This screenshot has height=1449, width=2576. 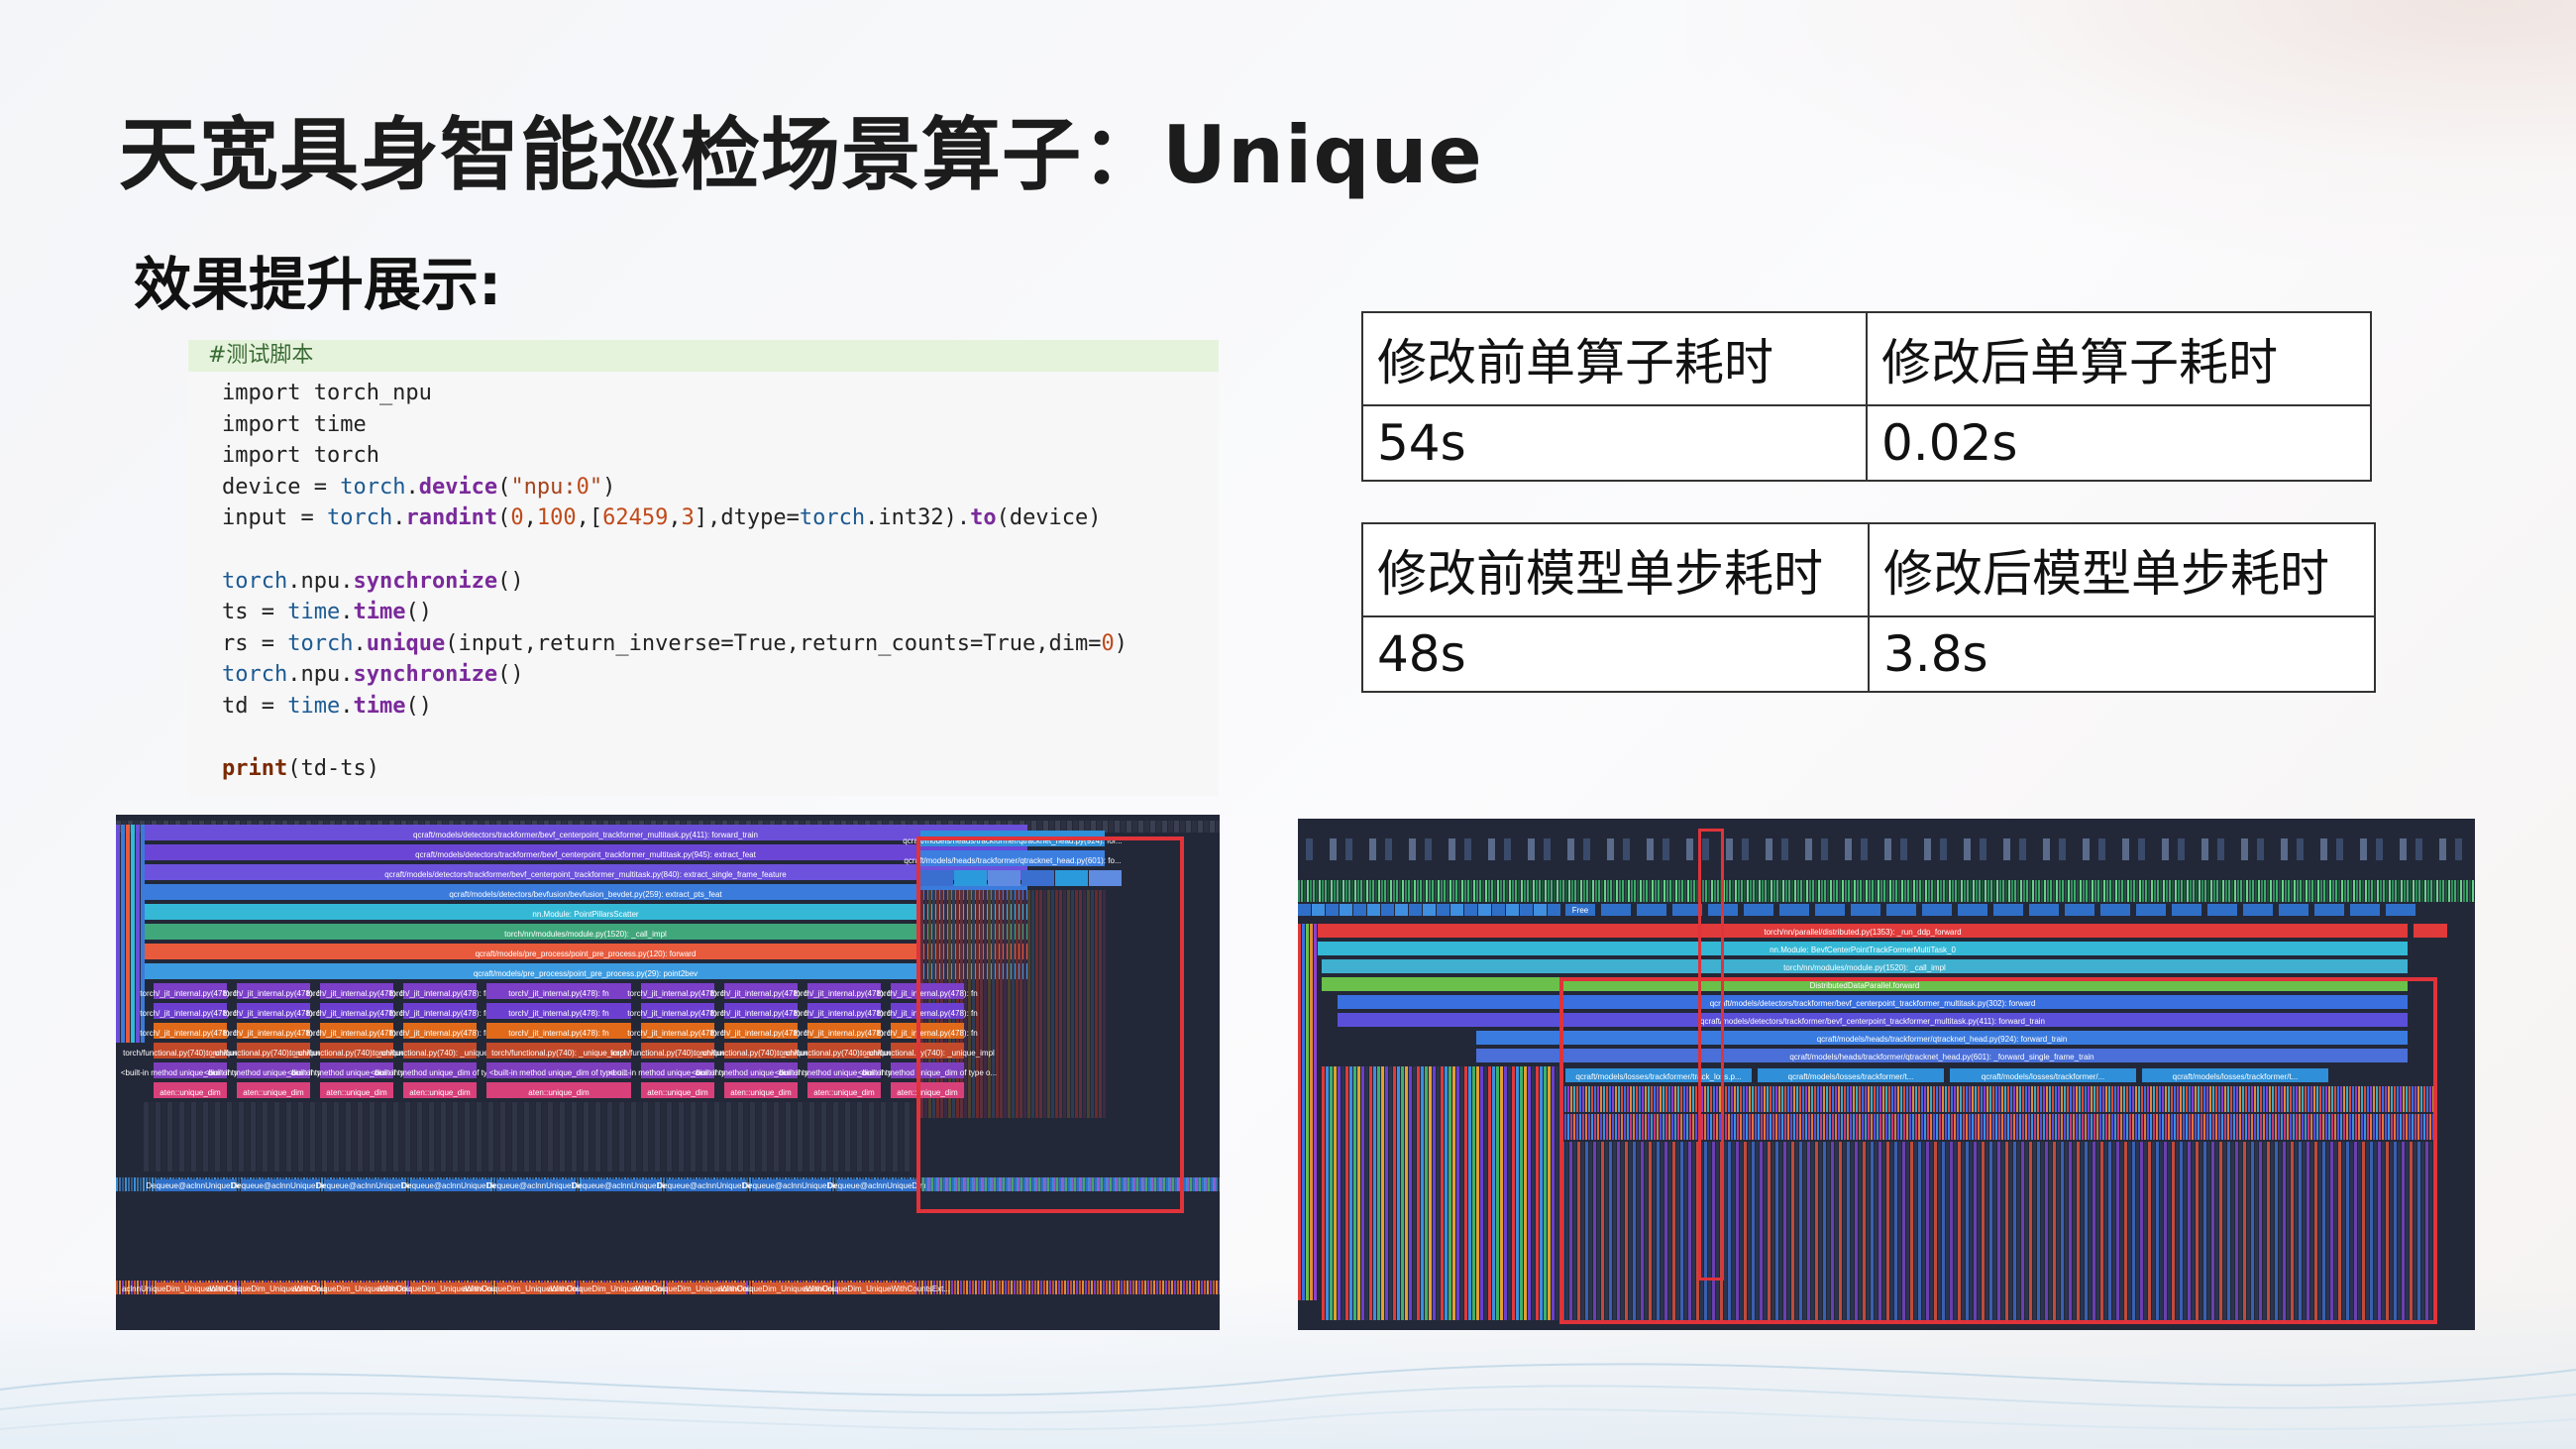 I want to click on flame-bar-label: torch/_jit_internal.py(478): fn, so click(x=558, y=1033).